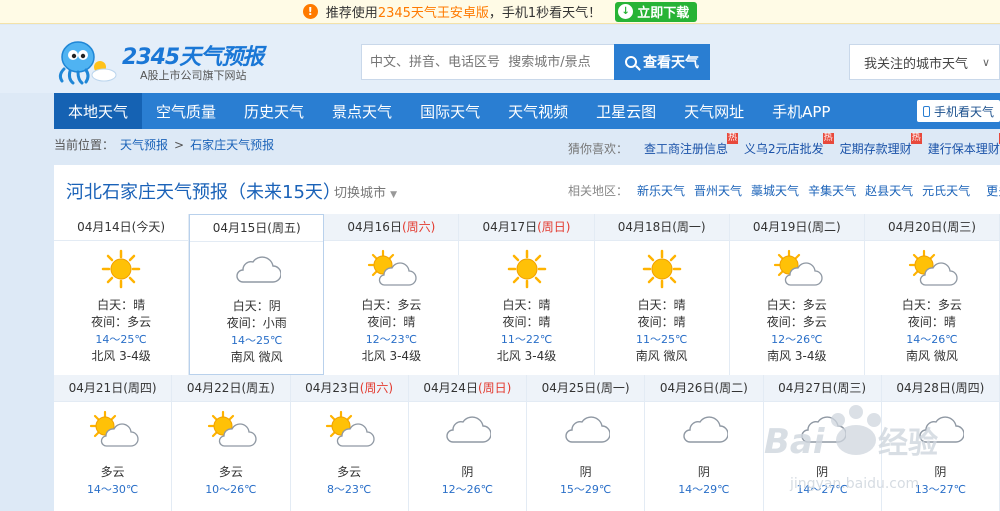 The height and width of the screenshot is (511, 1000). Describe the element at coordinates (349, 489) in the screenshot. I see `temperature-range: 8～23℃` at that location.